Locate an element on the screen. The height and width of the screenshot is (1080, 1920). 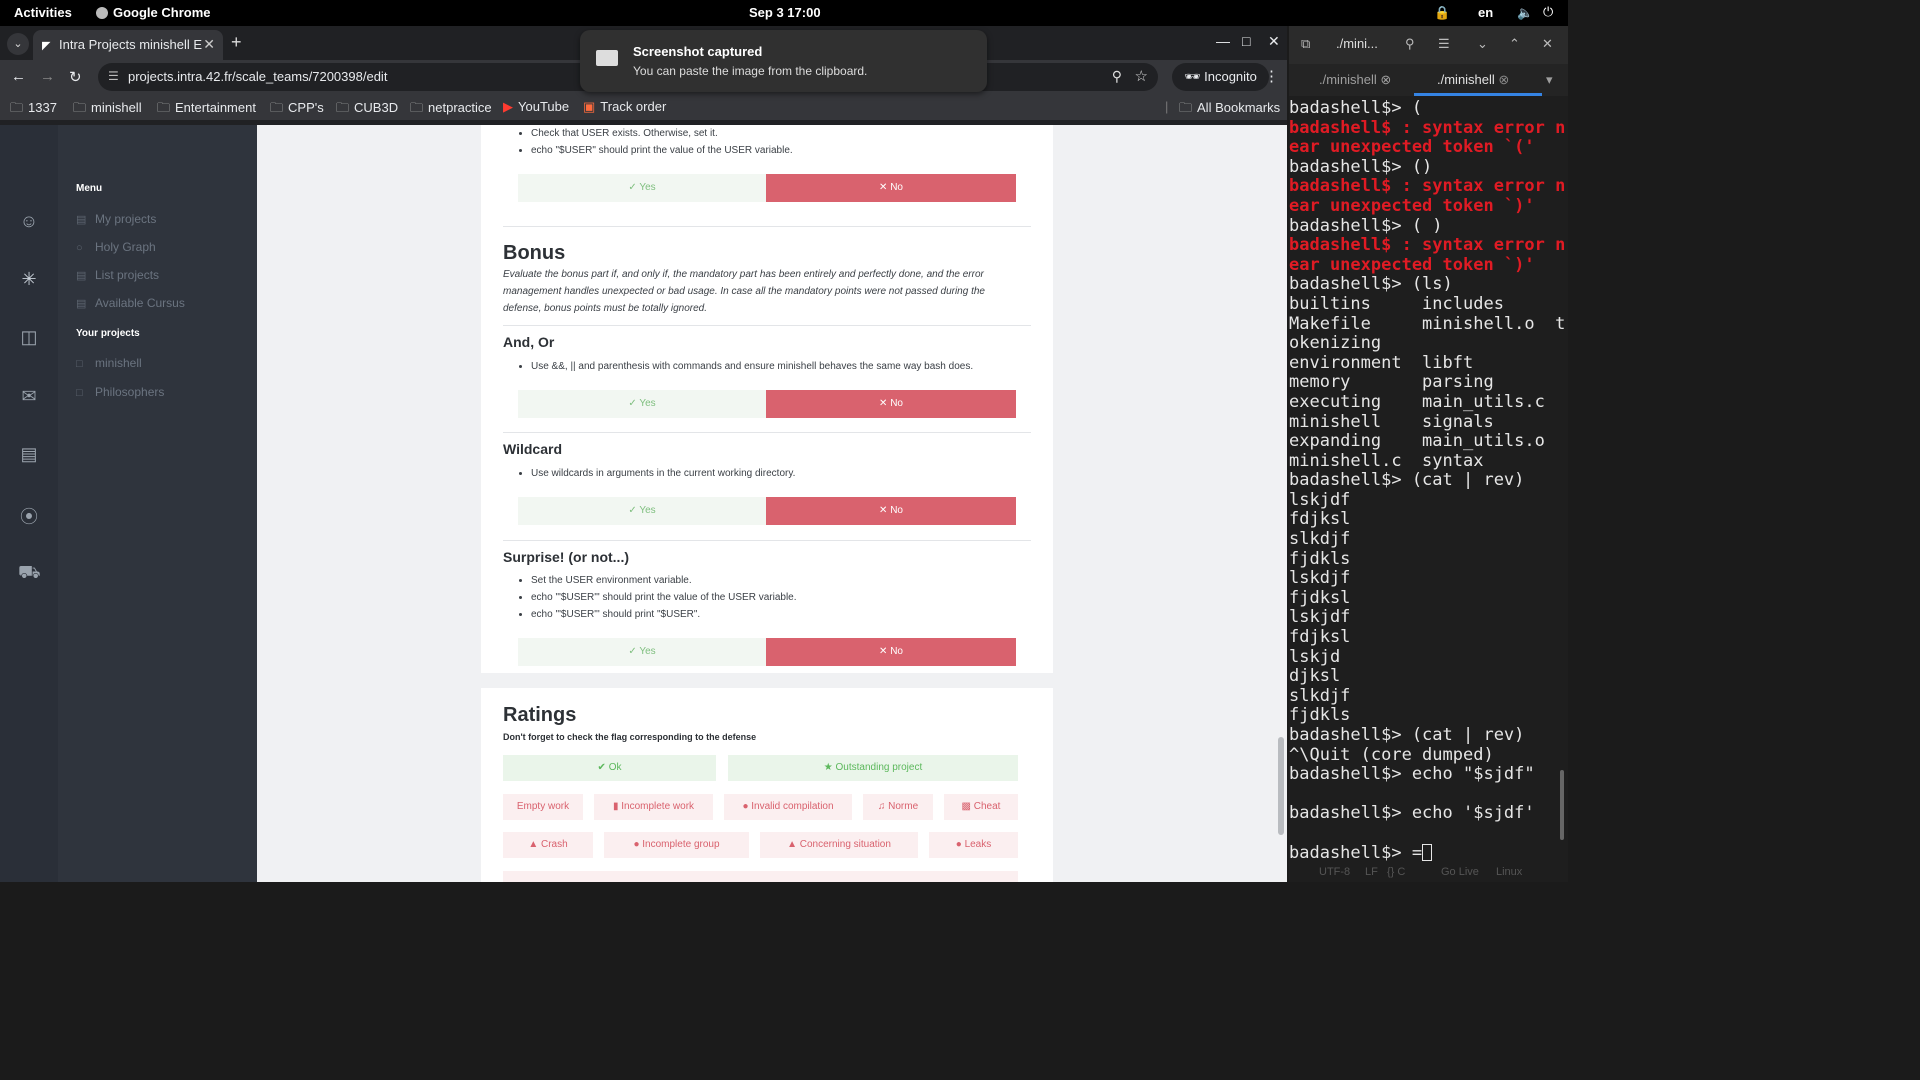
power-icon: ⏻ is located at coordinates (1548, 12).